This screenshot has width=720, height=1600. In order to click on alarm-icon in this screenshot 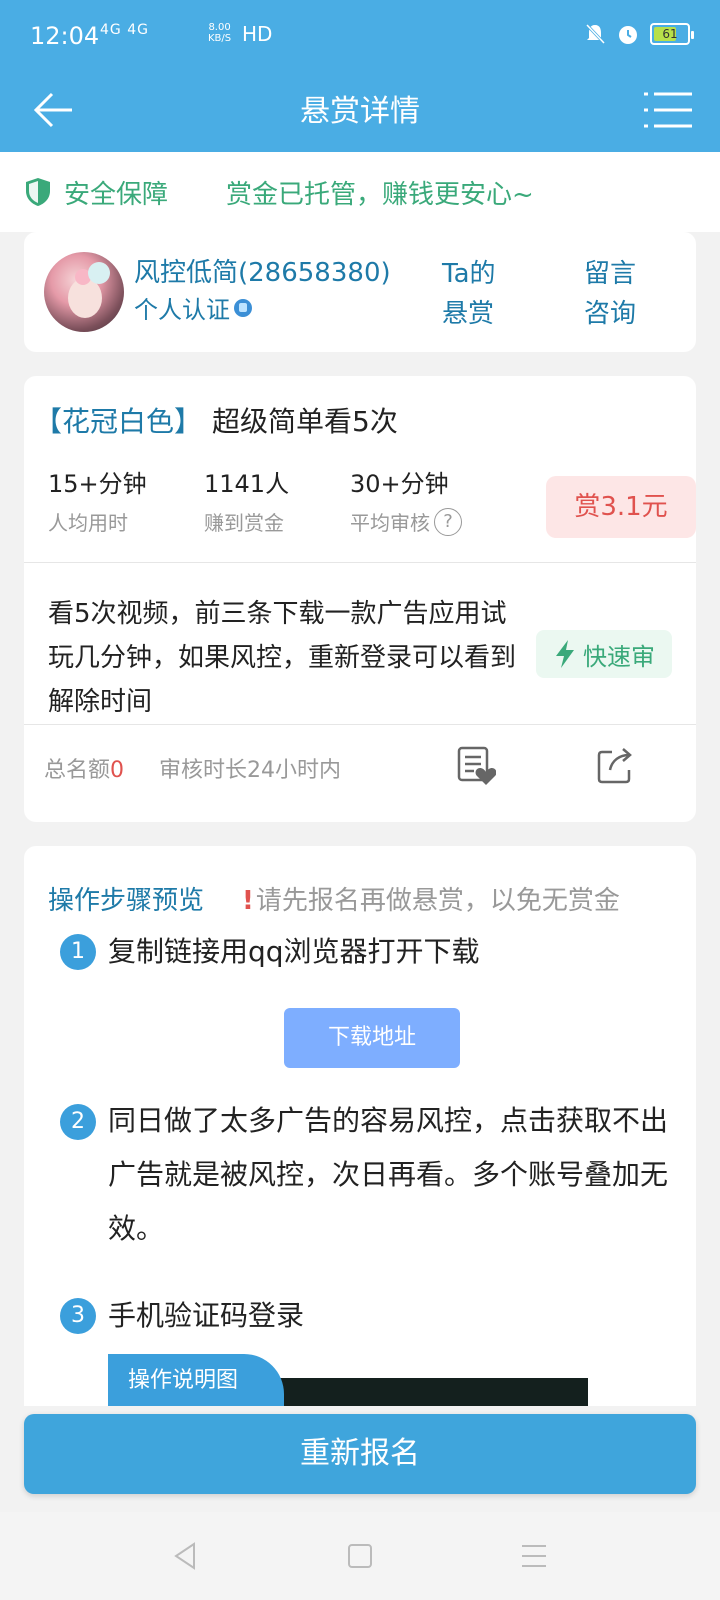, I will do `click(628, 35)`.